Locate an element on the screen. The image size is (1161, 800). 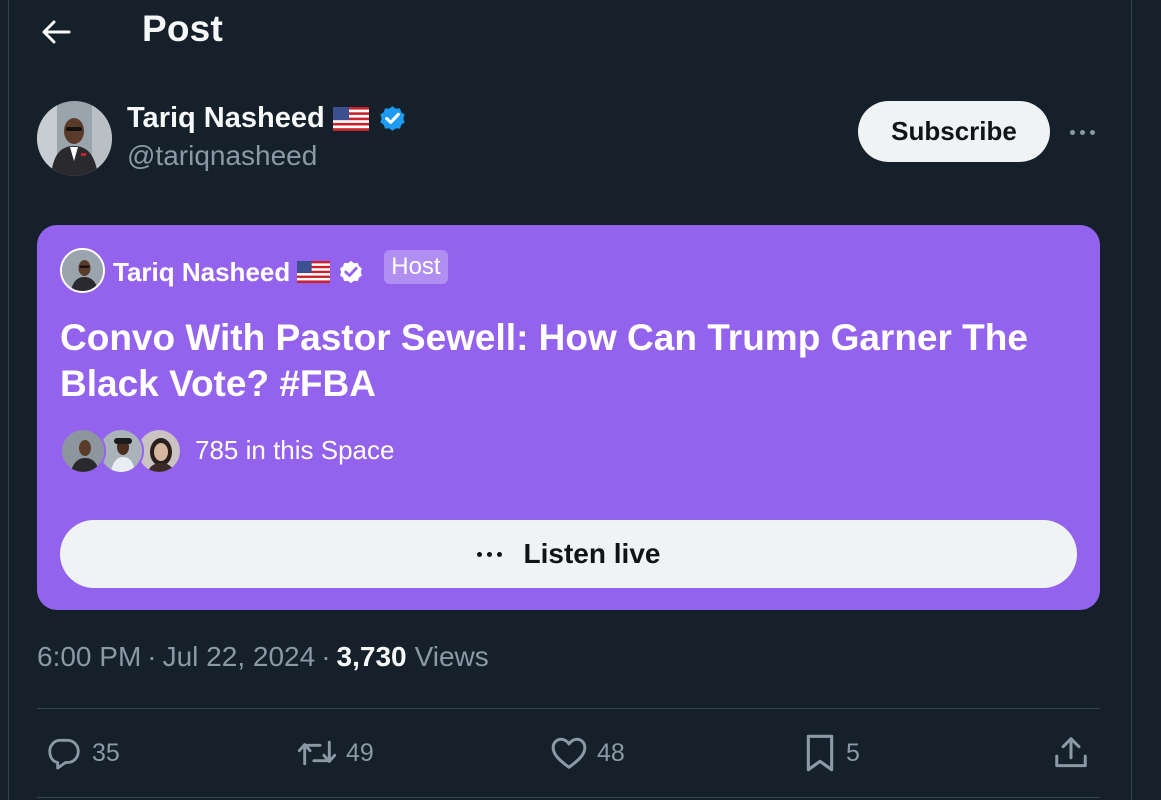
bookmark-icon is located at coordinates (820, 753).